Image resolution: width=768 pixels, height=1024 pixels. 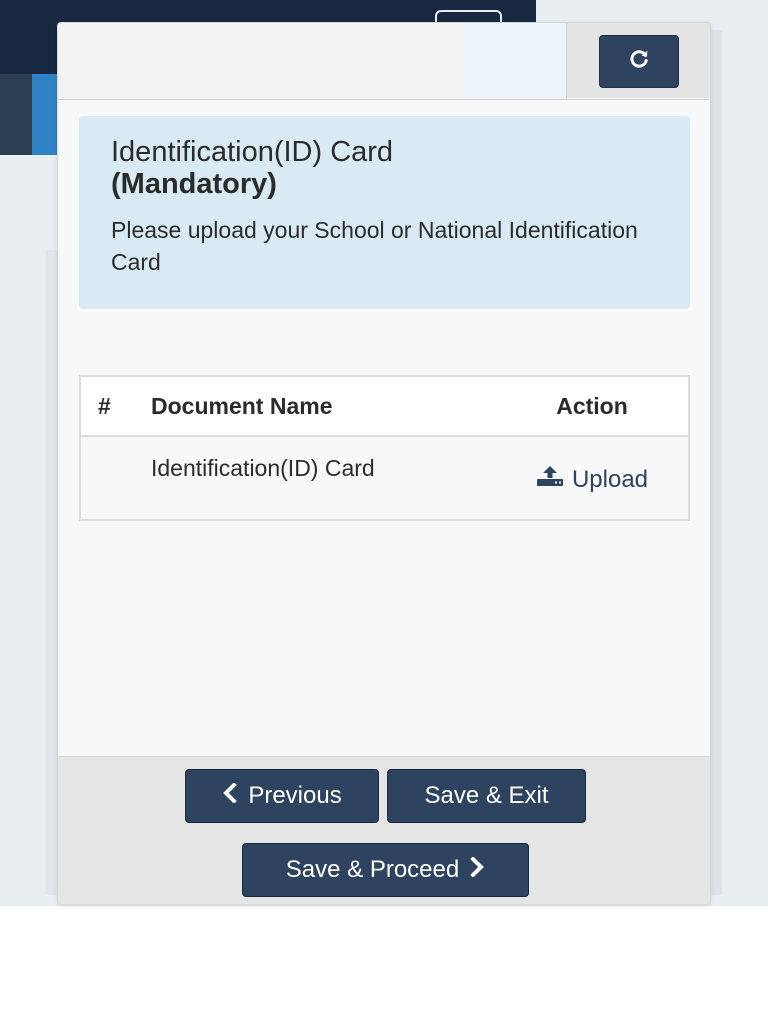 I want to click on save-exit-button: Save & Exit, so click(x=486, y=796).